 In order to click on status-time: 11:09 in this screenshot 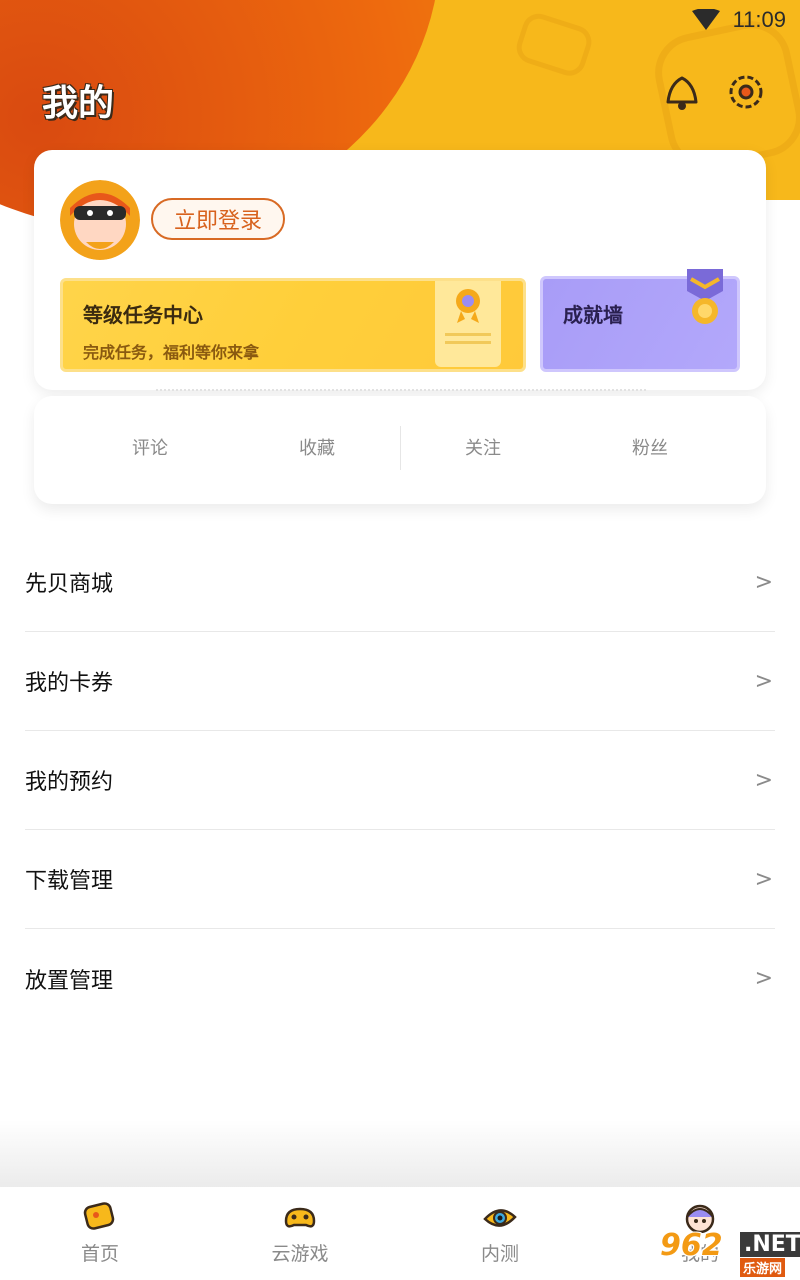, I will do `click(759, 19)`.